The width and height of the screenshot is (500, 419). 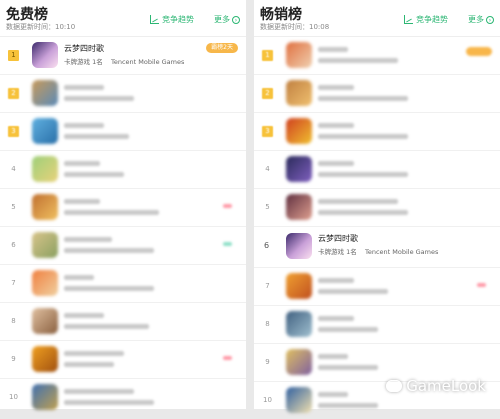 What do you see at coordinates (377, 56) in the screenshot?
I see `list-item: 1` at bounding box center [377, 56].